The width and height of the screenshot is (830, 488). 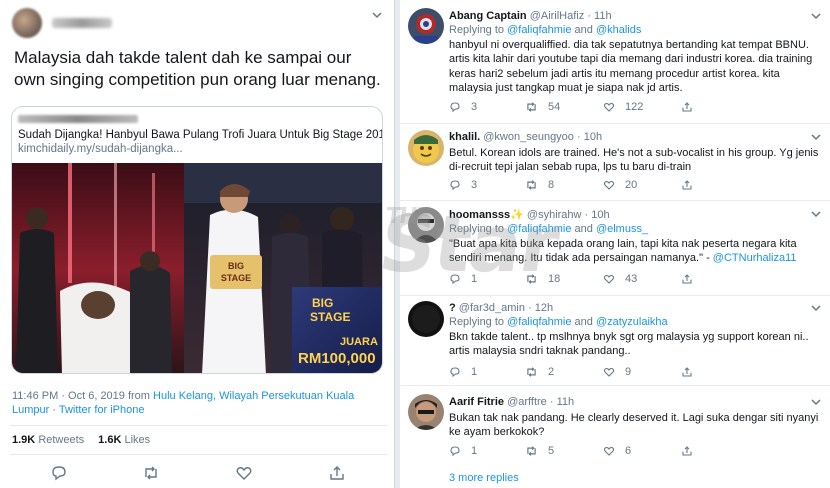 I want to click on reply-actions: 3 54 122, so click(x=599, y=108).